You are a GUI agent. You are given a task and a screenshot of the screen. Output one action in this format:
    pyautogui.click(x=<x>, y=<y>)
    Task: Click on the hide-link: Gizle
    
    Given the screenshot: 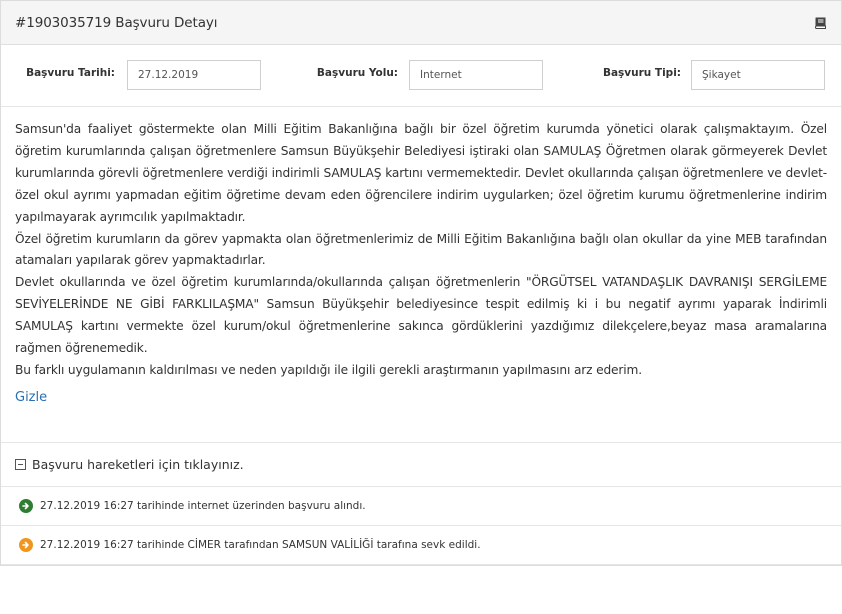 What is the action you would take?
    pyautogui.click(x=31, y=397)
    